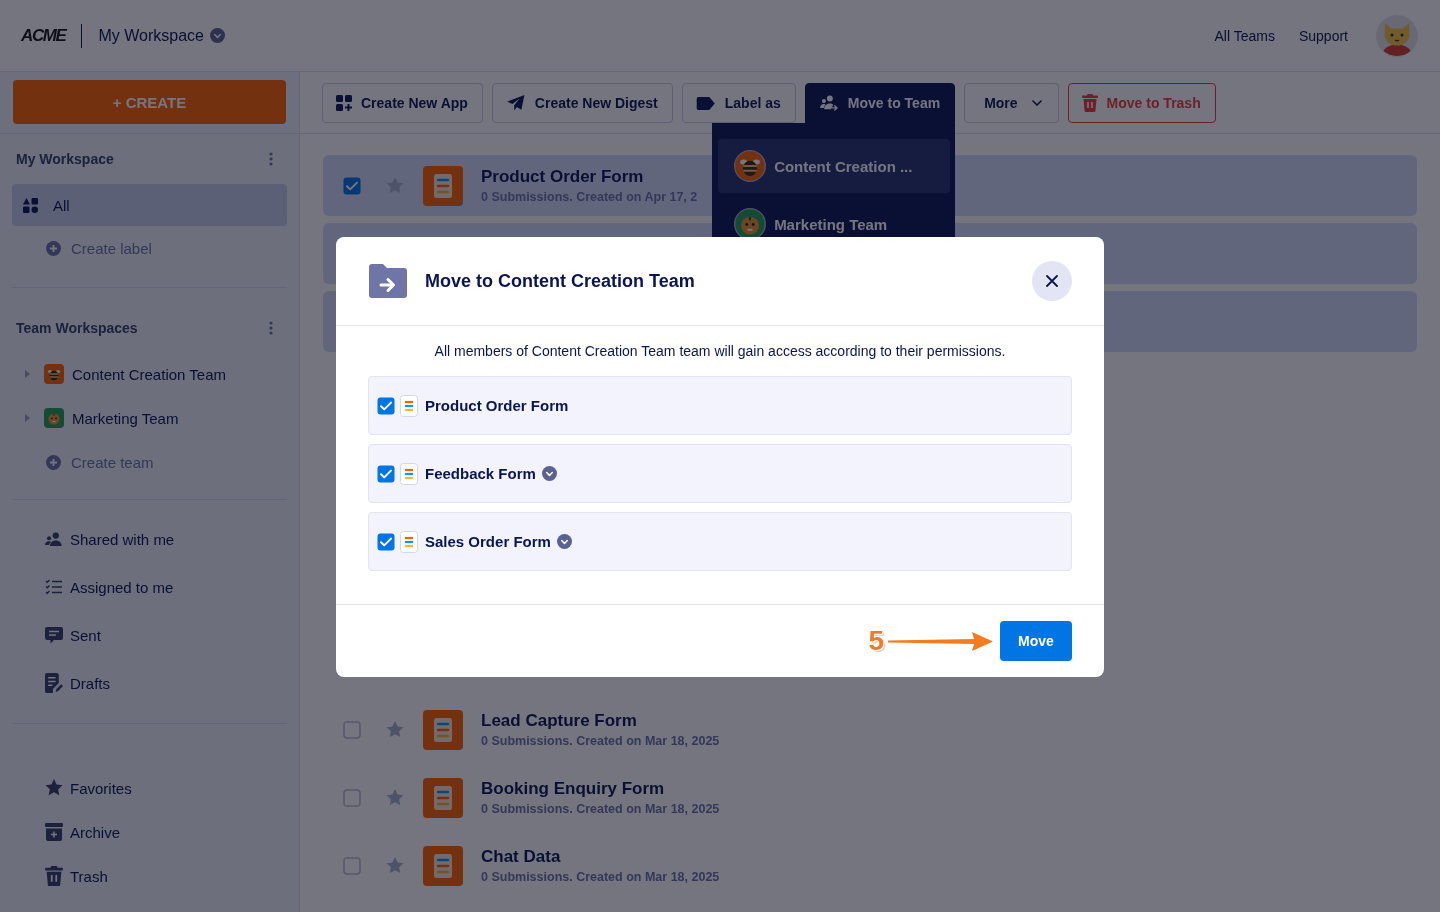  What do you see at coordinates (480, 473) in the screenshot?
I see `form-title: Feedback Form` at bounding box center [480, 473].